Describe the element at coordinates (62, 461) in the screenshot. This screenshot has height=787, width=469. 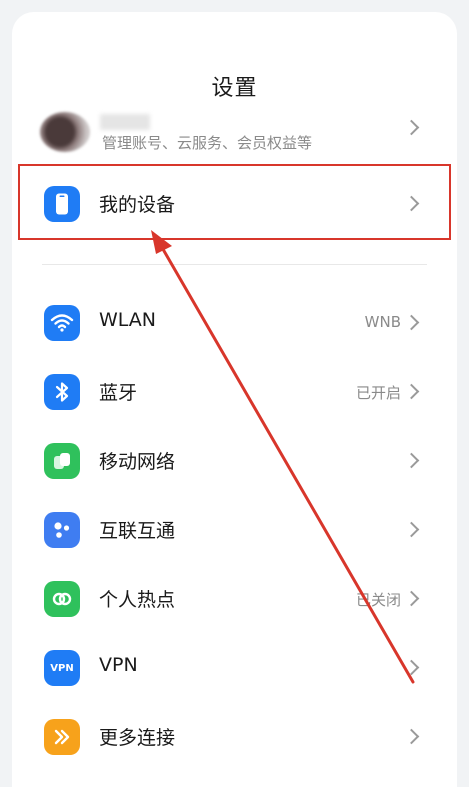
I see `mobile-network-icon` at that location.